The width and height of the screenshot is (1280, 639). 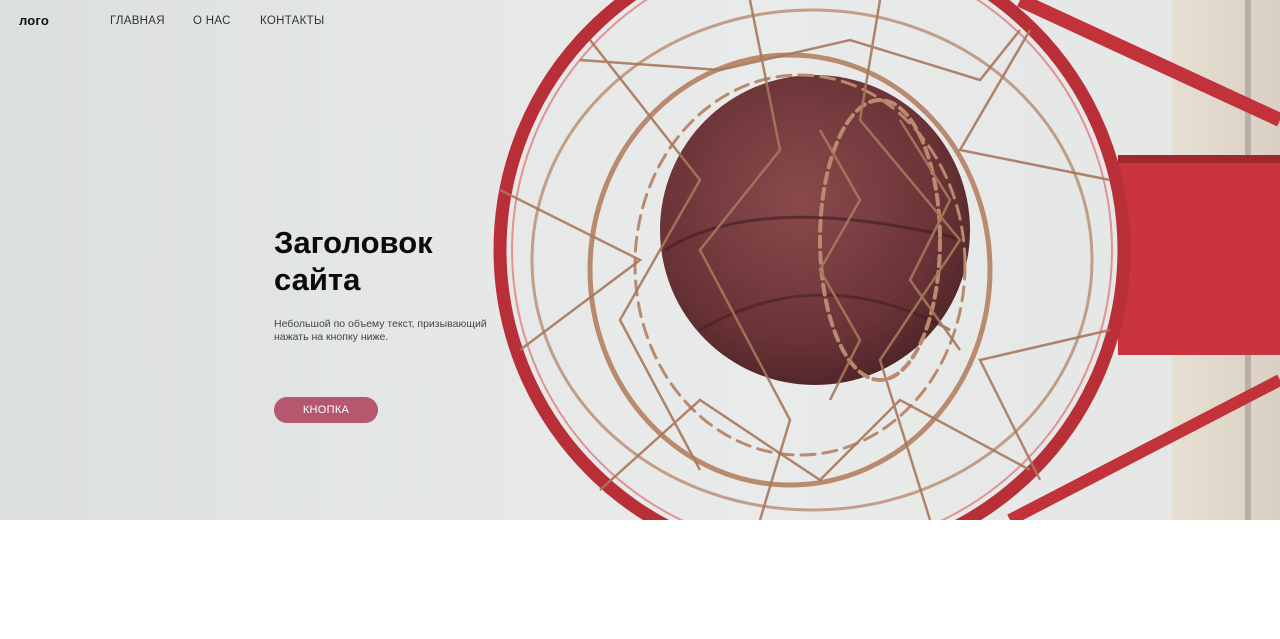 What do you see at coordinates (34, 20) in the screenshot?
I see `site-logo: лого` at bounding box center [34, 20].